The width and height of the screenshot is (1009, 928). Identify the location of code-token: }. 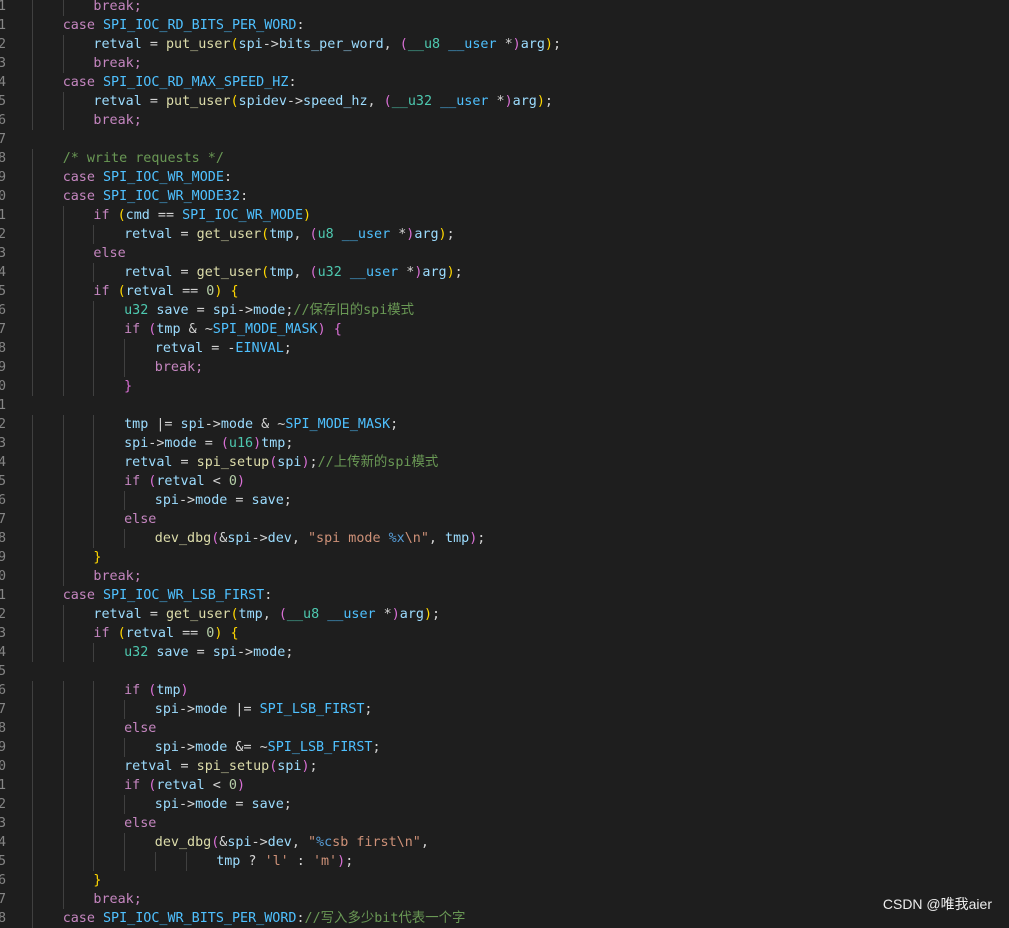
(97, 557).